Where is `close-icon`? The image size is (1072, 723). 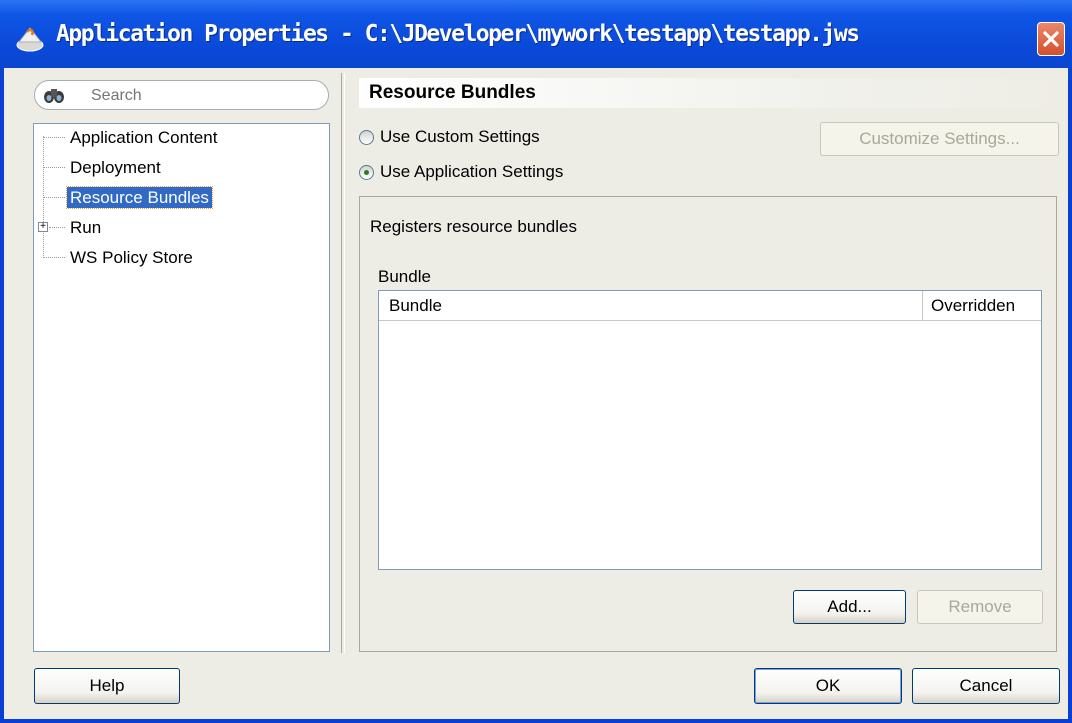
close-icon is located at coordinates (1051, 39).